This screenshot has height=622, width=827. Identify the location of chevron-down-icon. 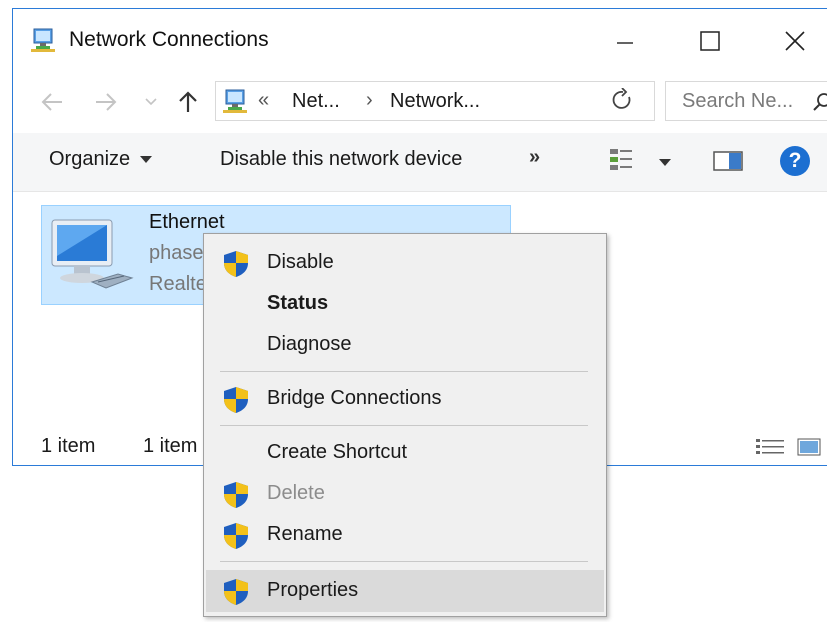
(151, 102).